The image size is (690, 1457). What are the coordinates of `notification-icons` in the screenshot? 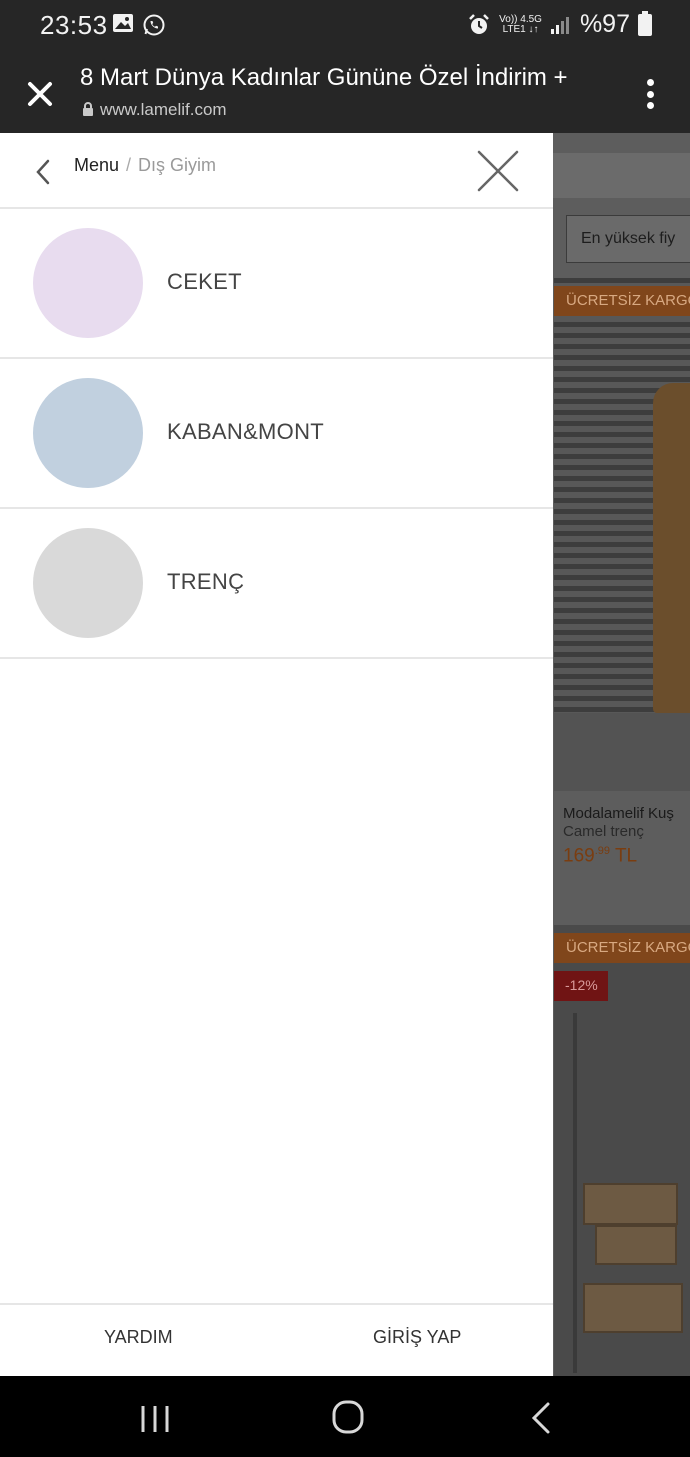 It's located at (139, 25).